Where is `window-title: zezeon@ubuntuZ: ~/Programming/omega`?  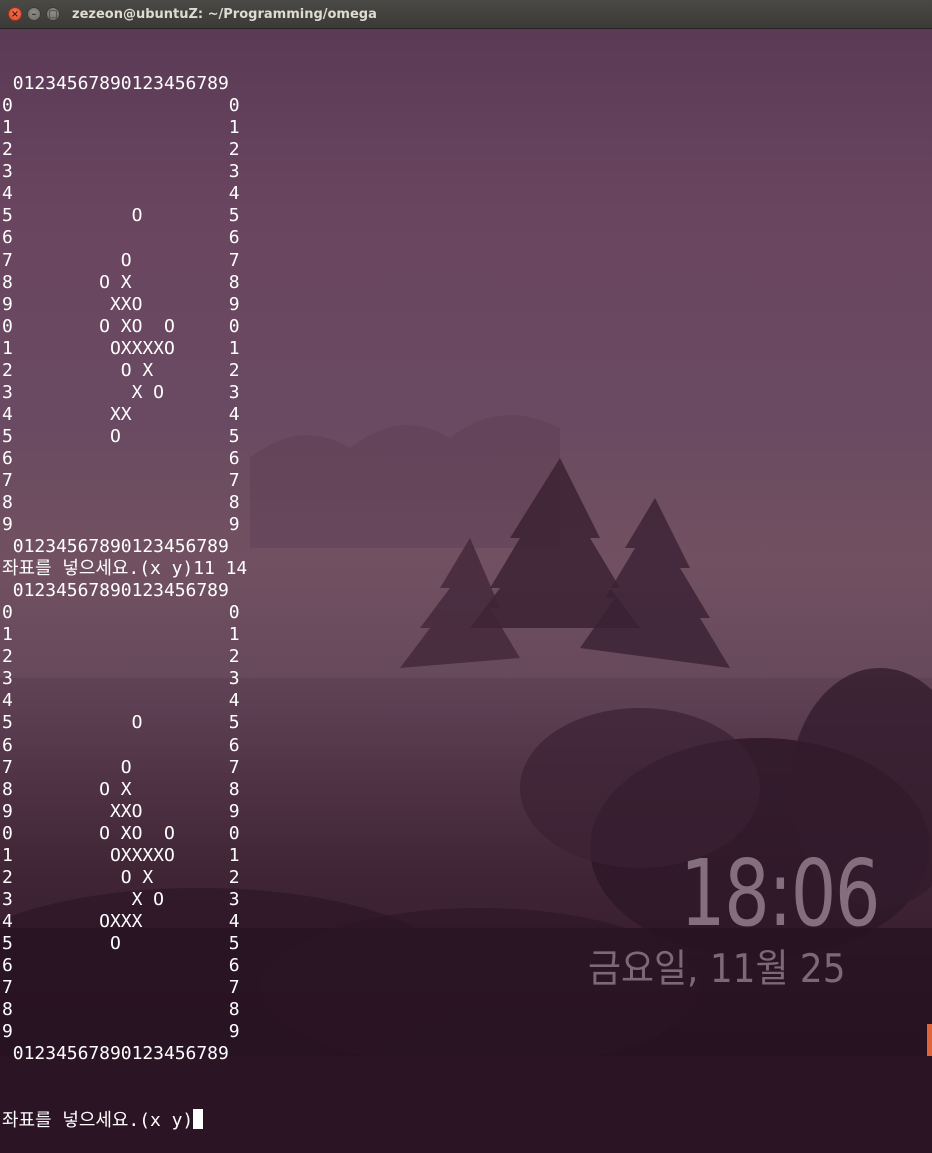 window-title: zezeon@ubuntuZ: ~/Programming/omega is located at coordinates (224, 14).